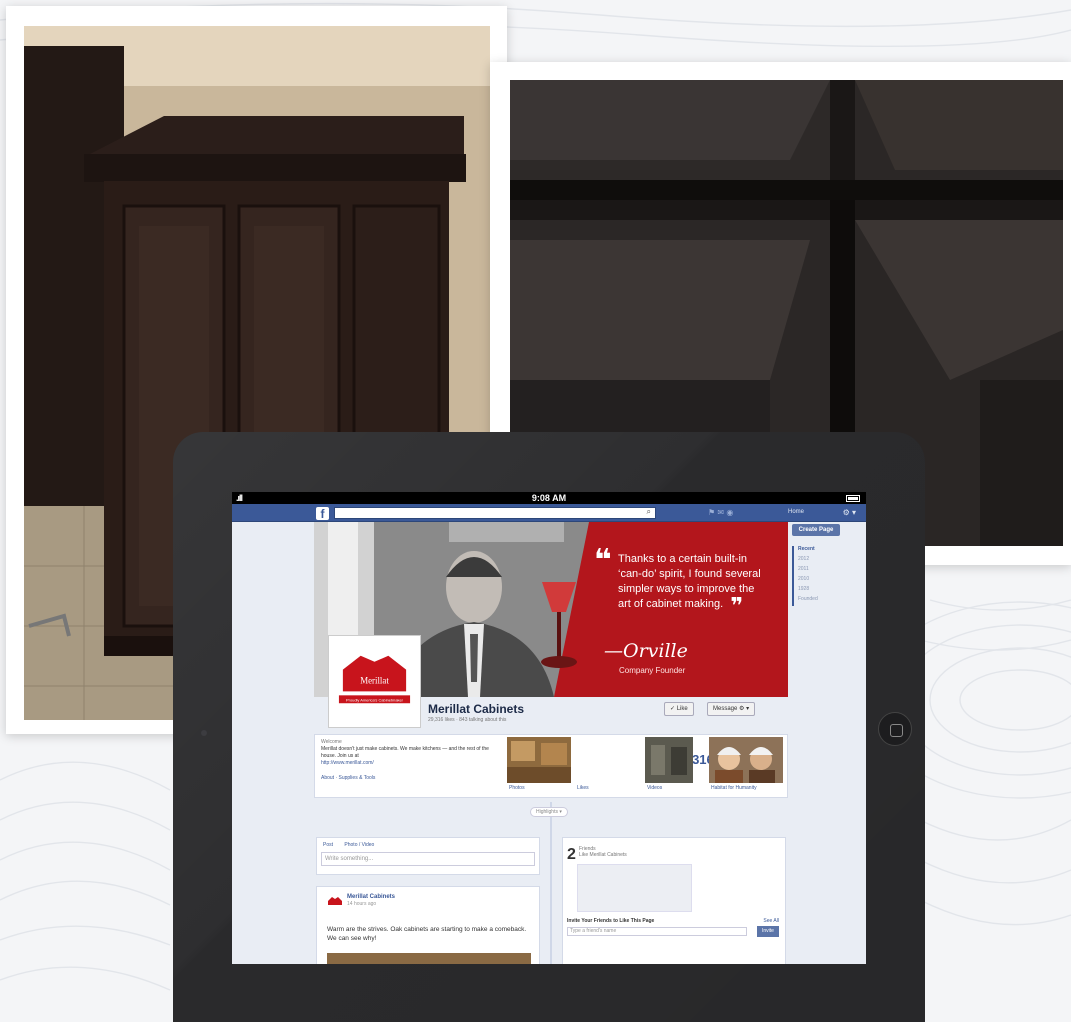 This screenshot has height=1022, width=1071. What do you see at coordinates (375, 699) in the screenshot?
I see `logo-tagline: Proudly America's Cabinetmaker` at bounding box center [375, 699].